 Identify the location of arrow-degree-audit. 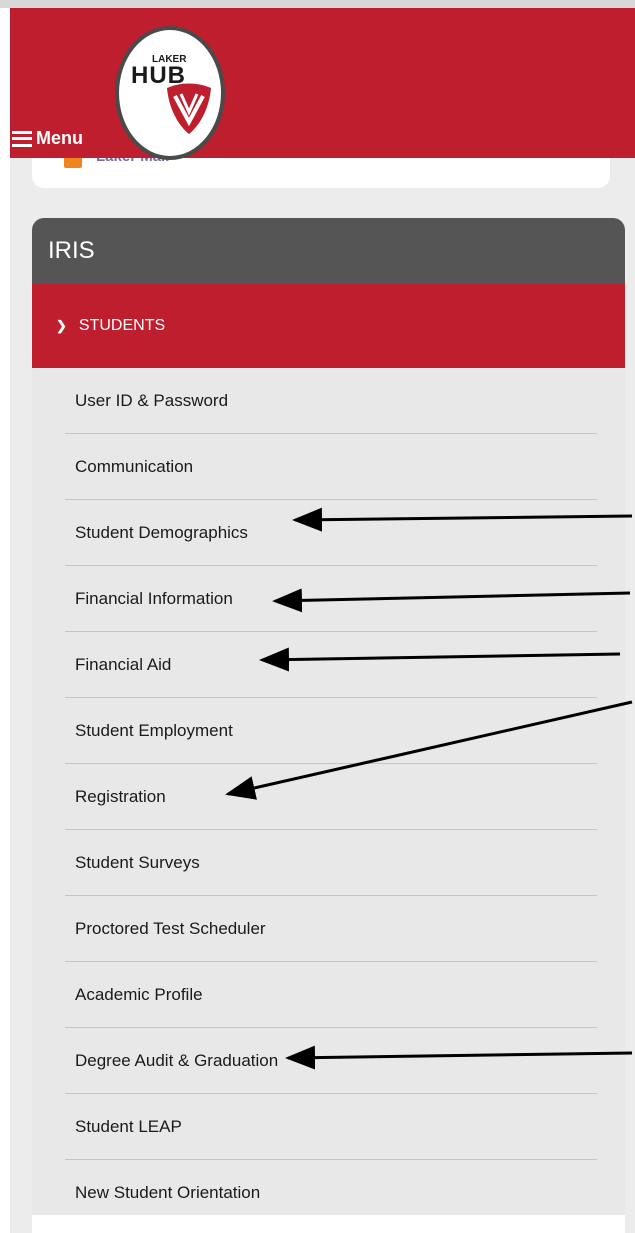
(459, 1057).